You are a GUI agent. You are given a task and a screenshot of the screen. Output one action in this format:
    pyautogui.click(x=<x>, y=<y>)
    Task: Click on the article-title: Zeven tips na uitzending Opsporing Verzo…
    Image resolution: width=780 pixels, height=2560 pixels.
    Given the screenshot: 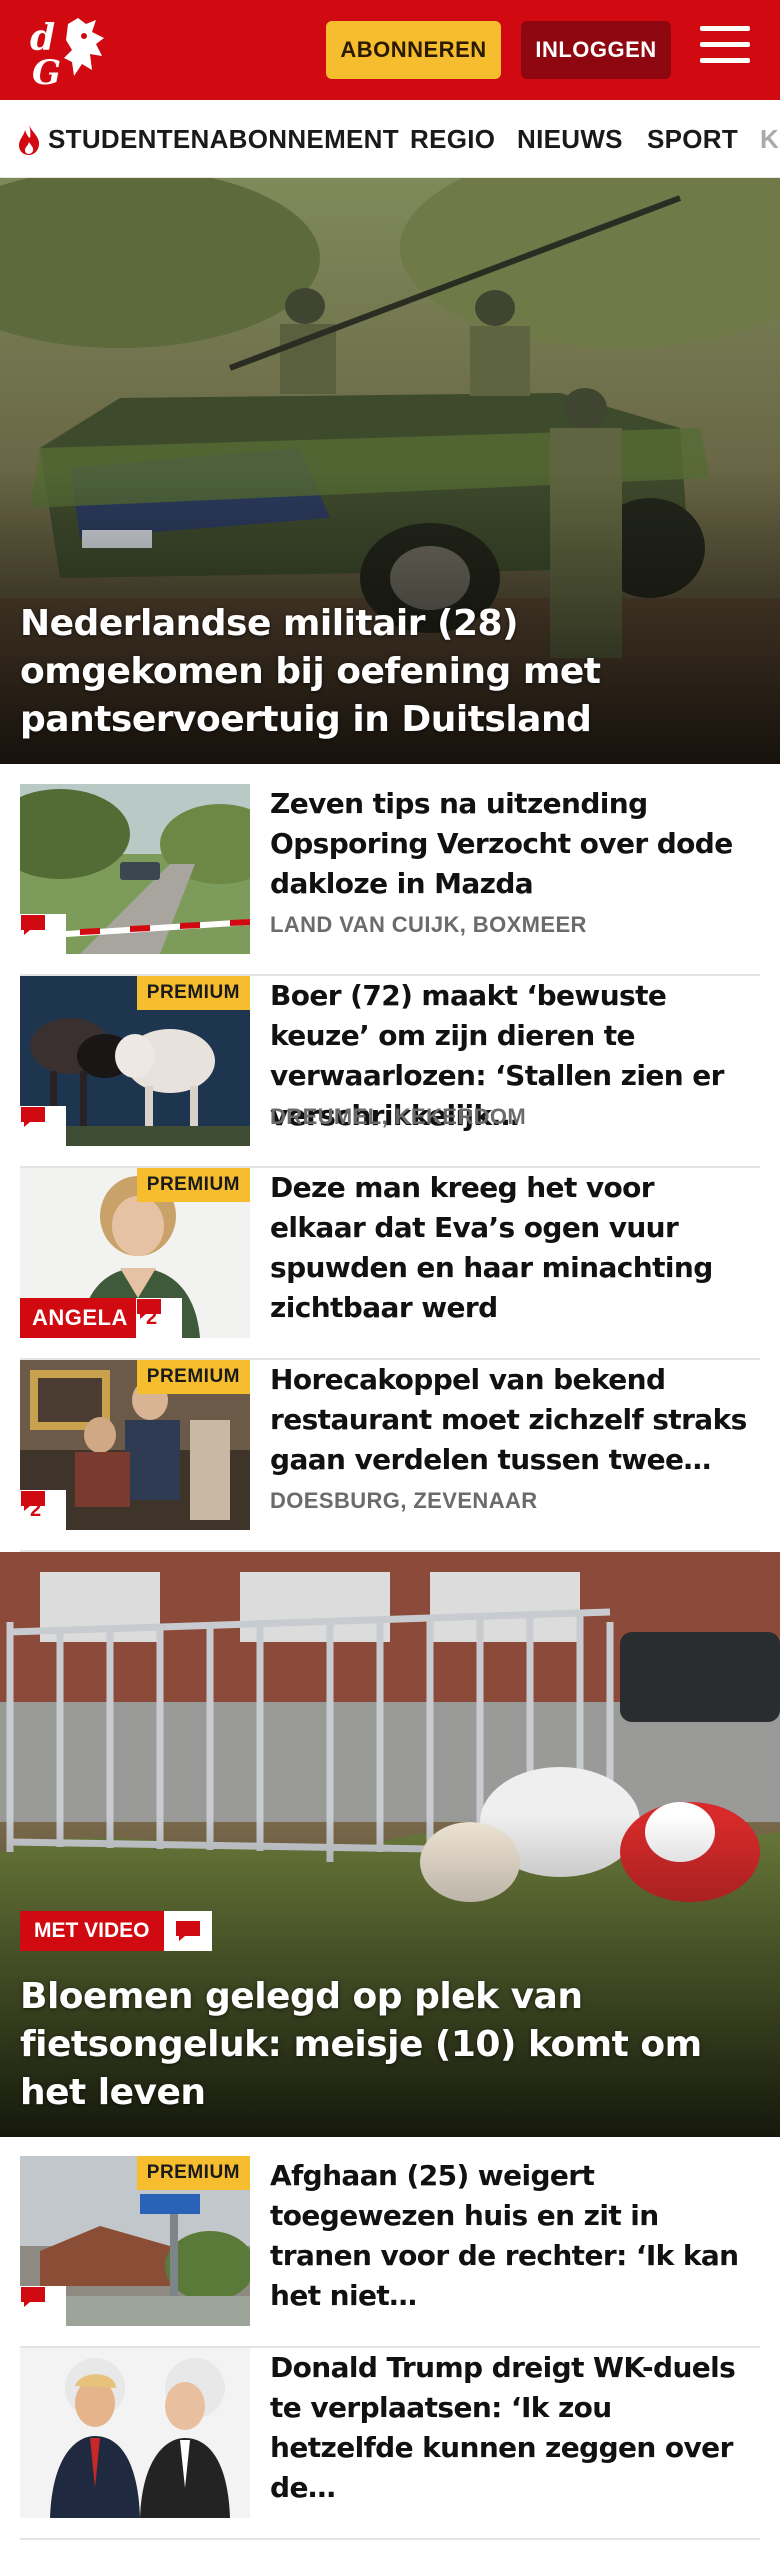 What is the action you would take?
    pyautogui.click(x=514, y=844)
    